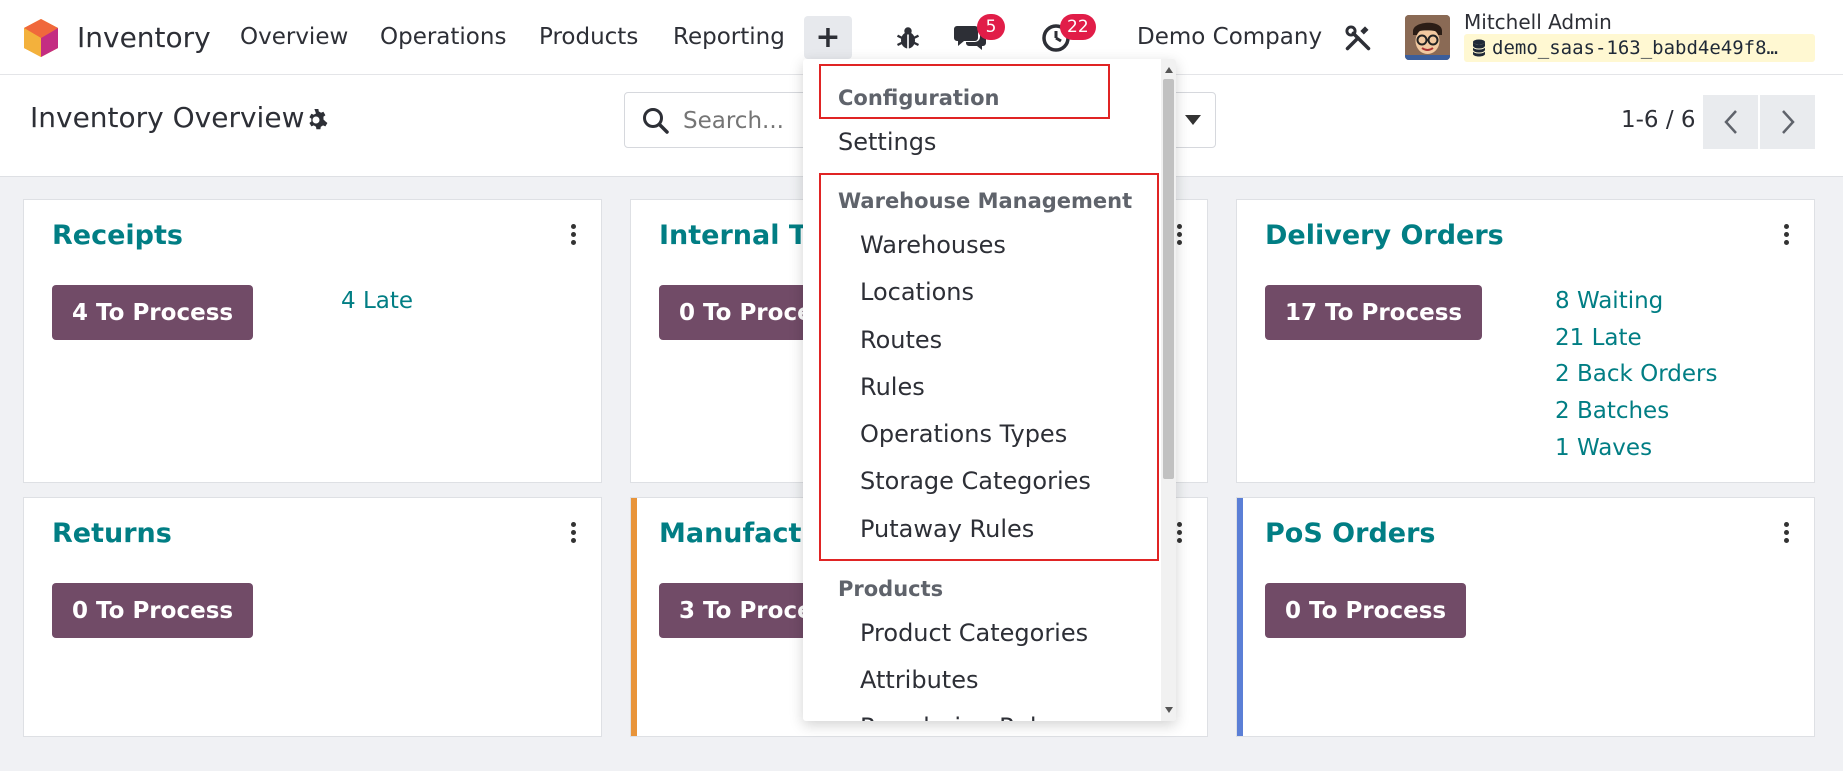  What do you see at coordinates (919, 98) in the screenshot?
I see `dropdown-header-configuration: Configuration` at bounding box center [919, 98].